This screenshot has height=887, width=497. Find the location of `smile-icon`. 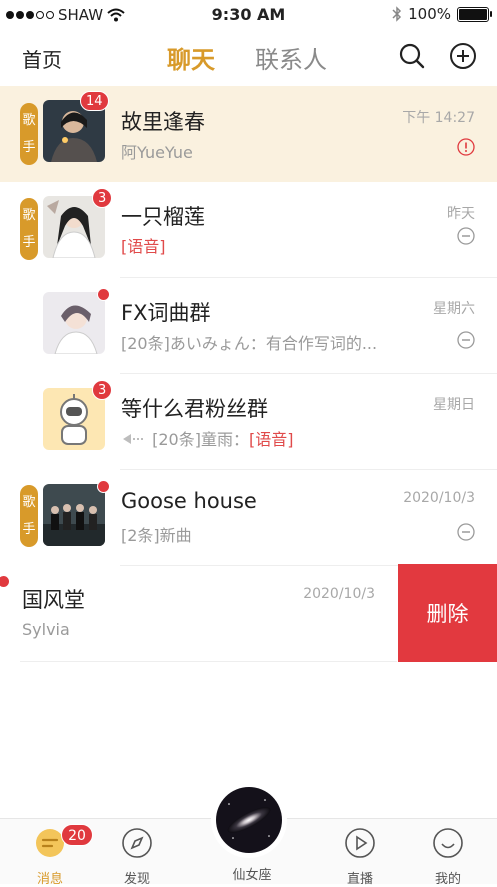

smile-icon is located at coordinates (448, 843).